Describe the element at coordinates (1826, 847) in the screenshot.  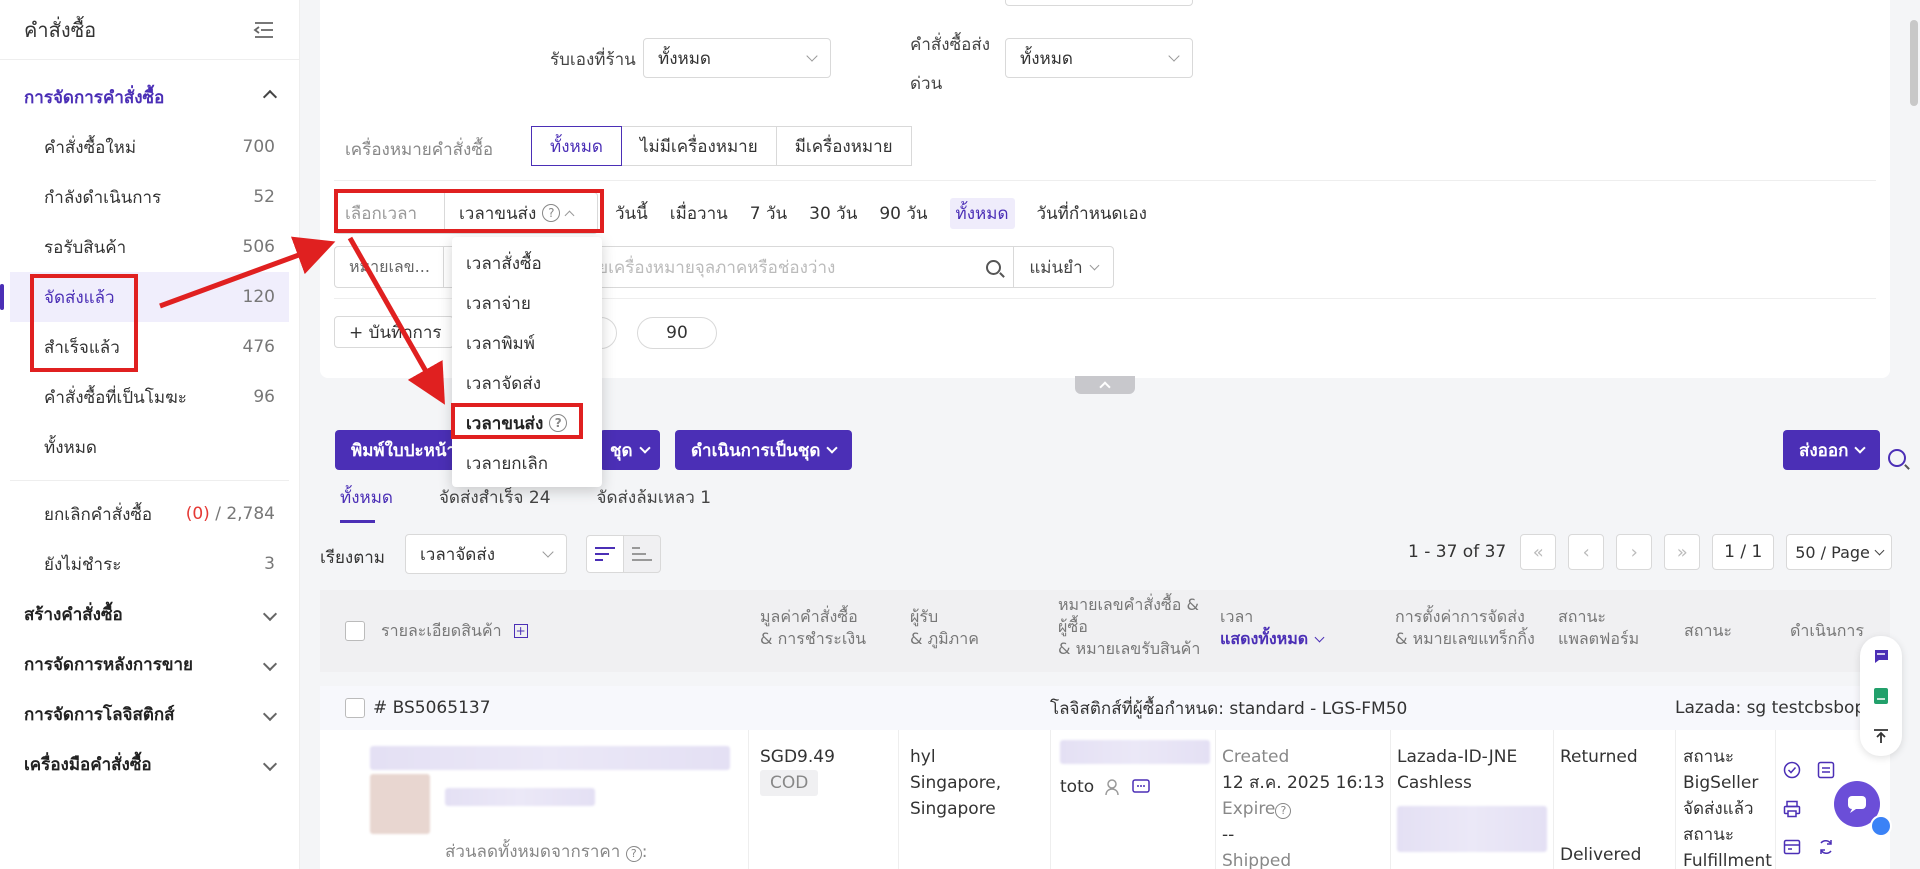
I see `sync-icon` at that location.